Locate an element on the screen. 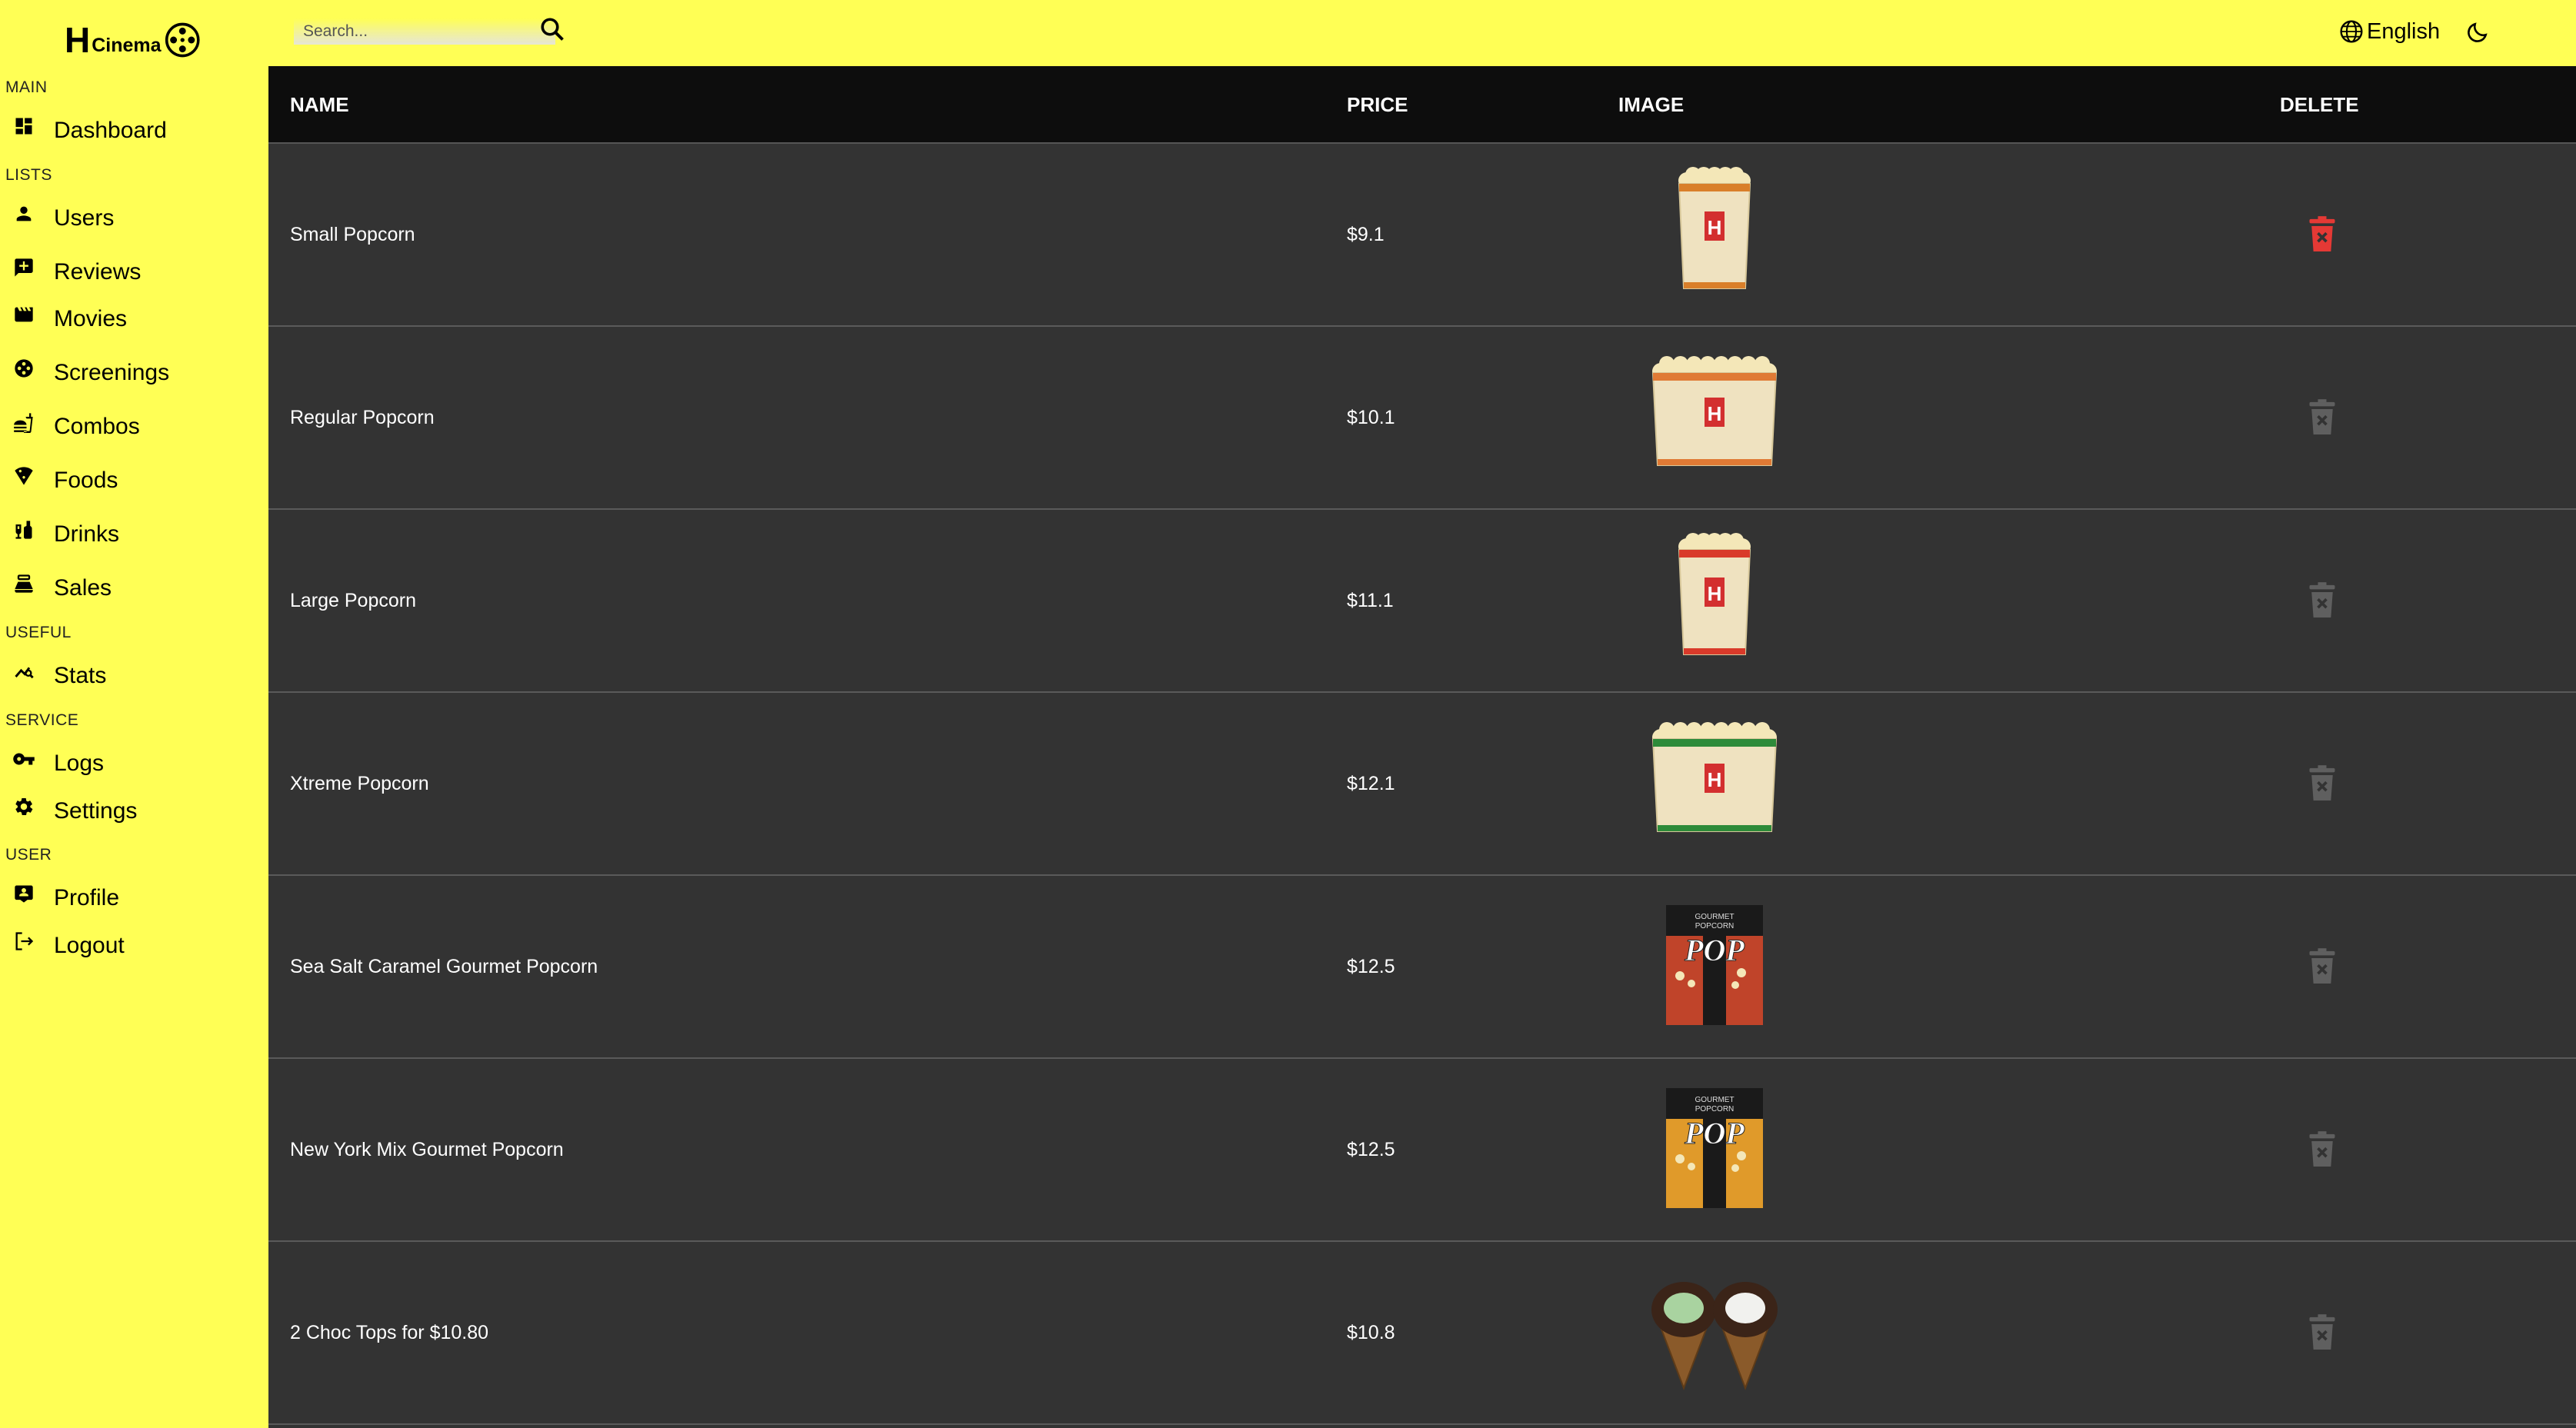 The height and width of the screenshot is (1428, 2576). language-label: English is located at coordinates (2404, 31).